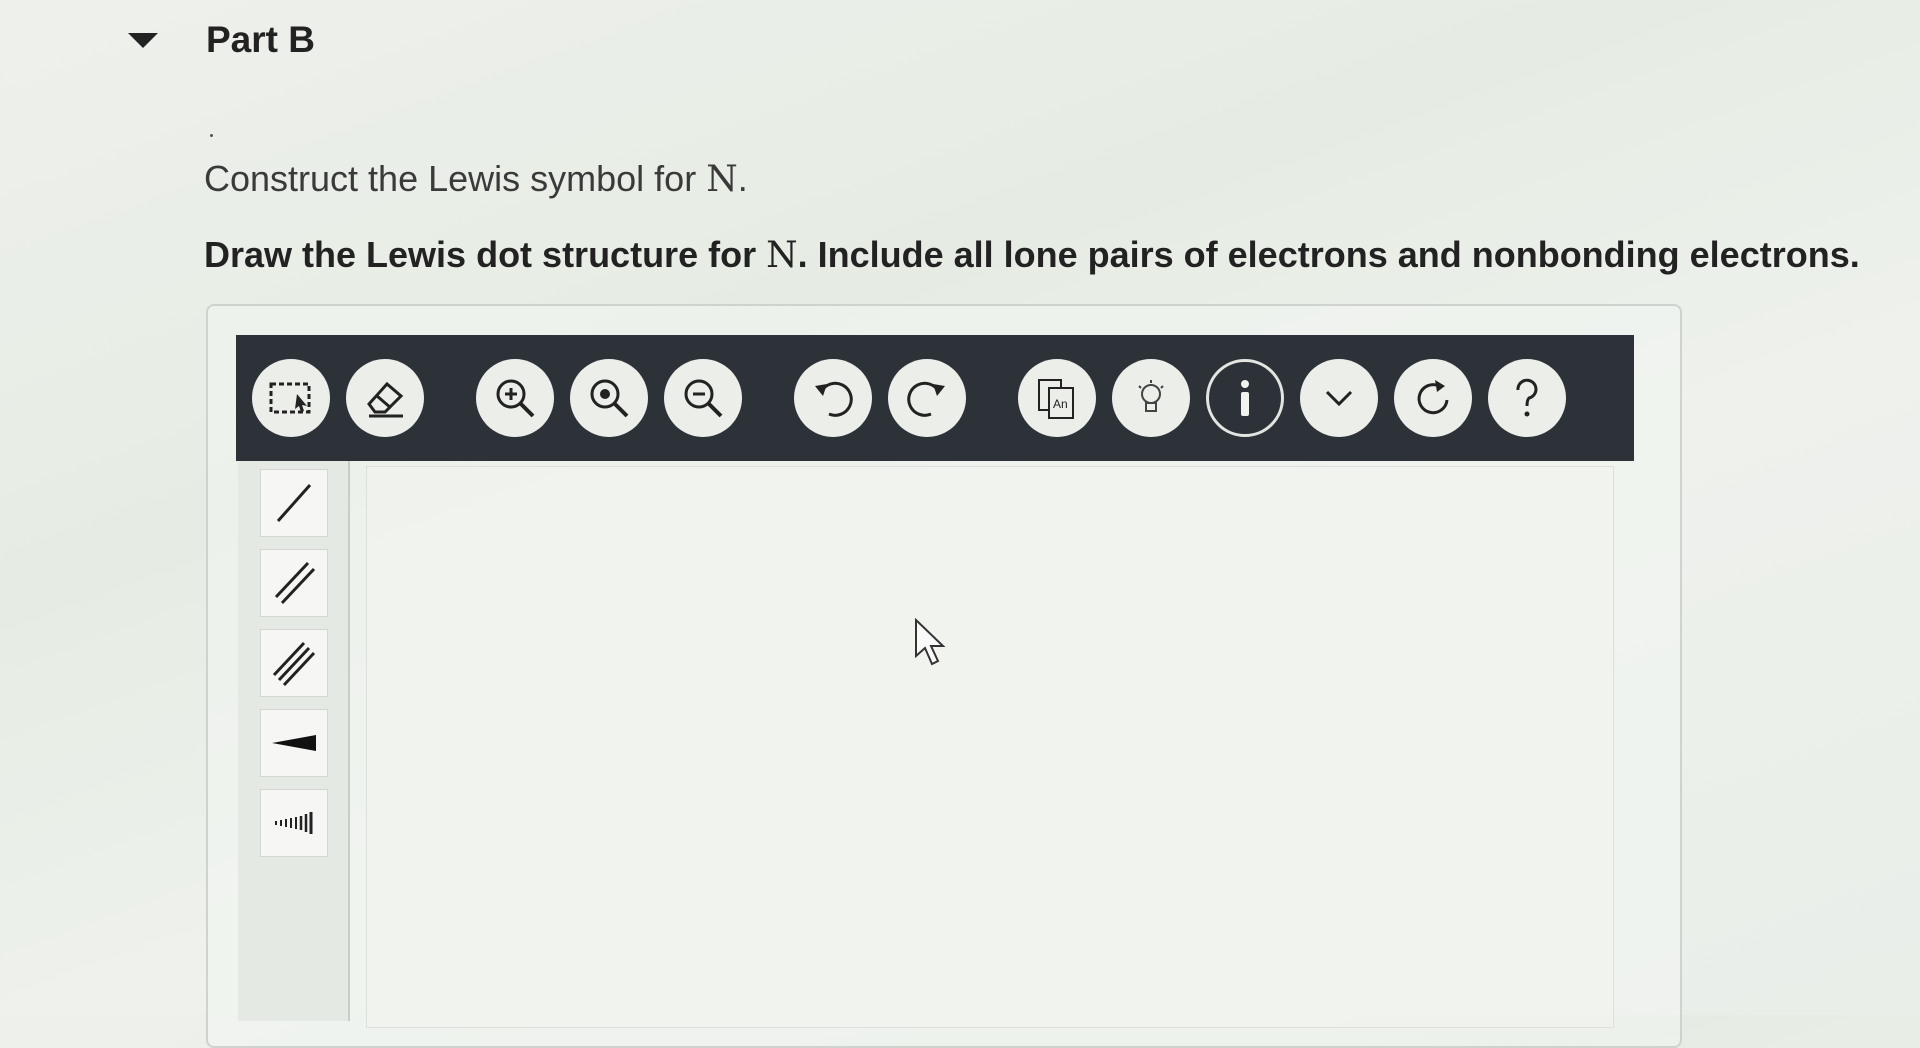 Image resolution: width=1920 pixels, height=1048 pixels. I want to click on zoom-reset-button, so click(609, 398).